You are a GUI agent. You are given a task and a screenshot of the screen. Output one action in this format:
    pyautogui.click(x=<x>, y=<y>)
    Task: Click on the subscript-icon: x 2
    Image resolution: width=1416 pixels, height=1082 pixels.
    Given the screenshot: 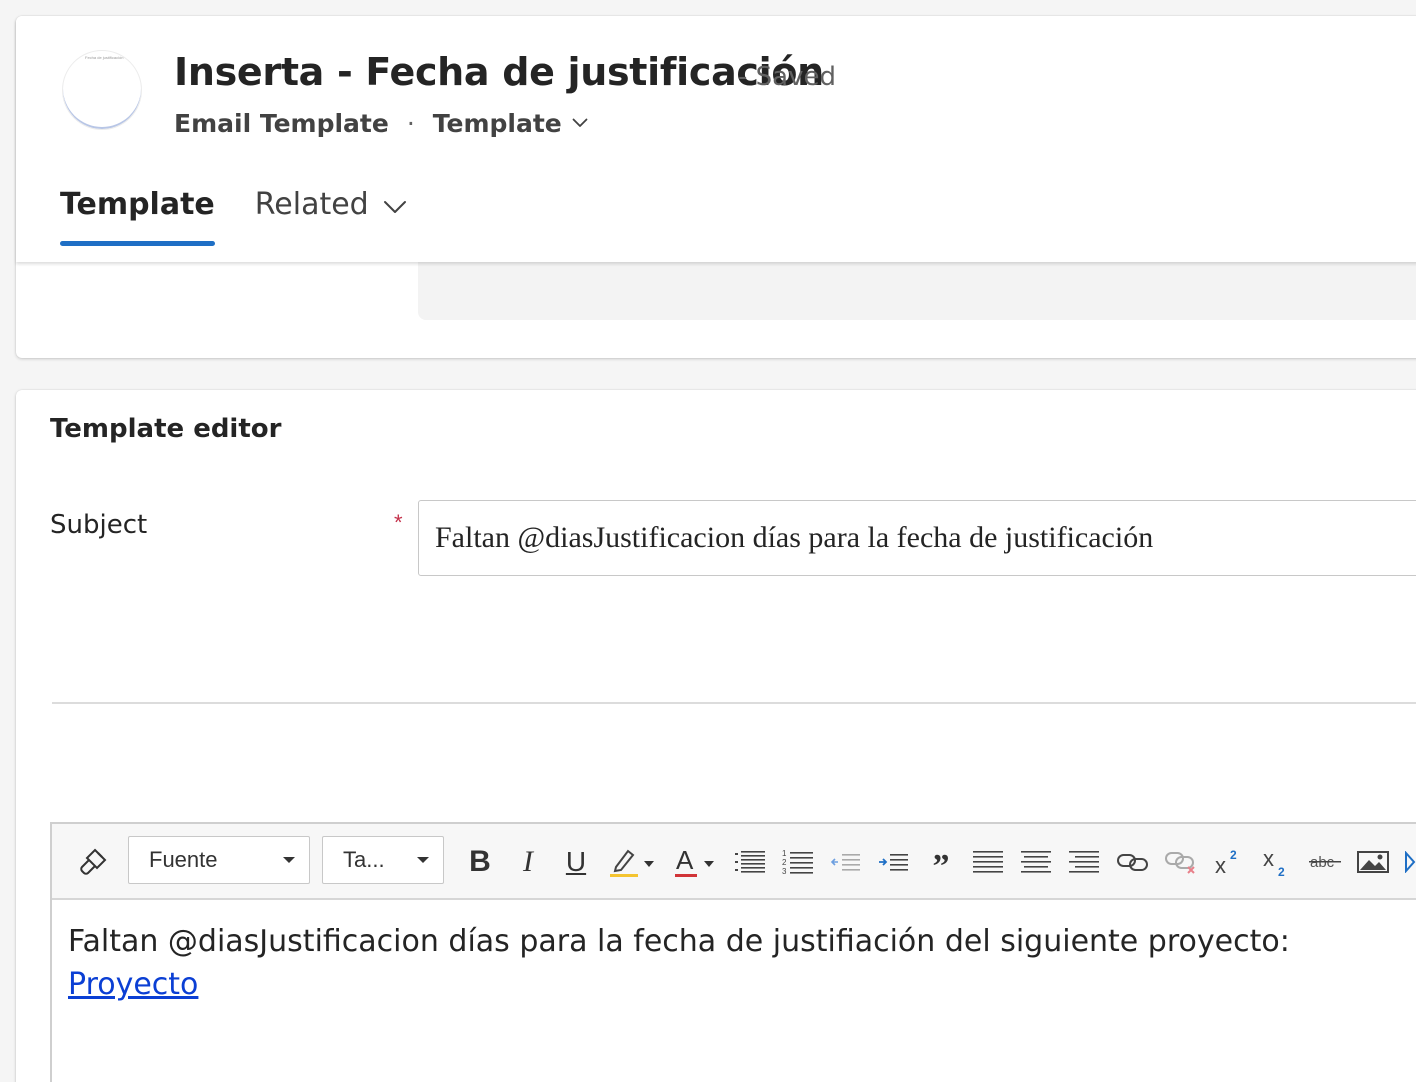 What is the action you would take?
    pyautogui.click(x=1276, y=862)
    